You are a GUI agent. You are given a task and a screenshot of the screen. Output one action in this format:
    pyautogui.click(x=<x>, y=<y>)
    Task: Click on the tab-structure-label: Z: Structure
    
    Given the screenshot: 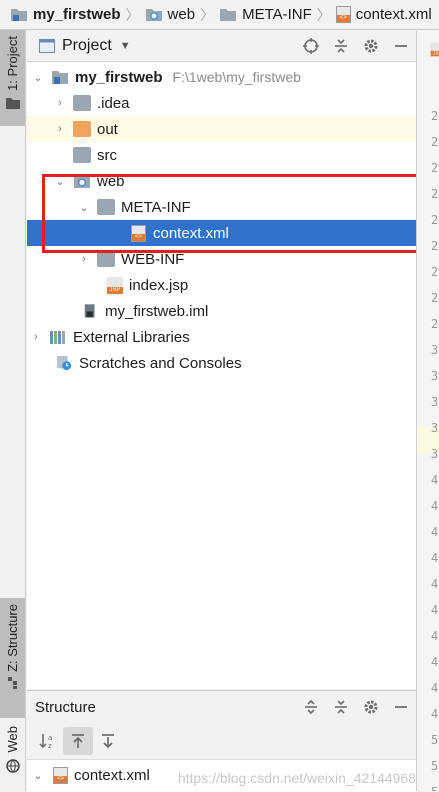 What is the action you would take?
    pyautogui.click(x=12, y=638)
    